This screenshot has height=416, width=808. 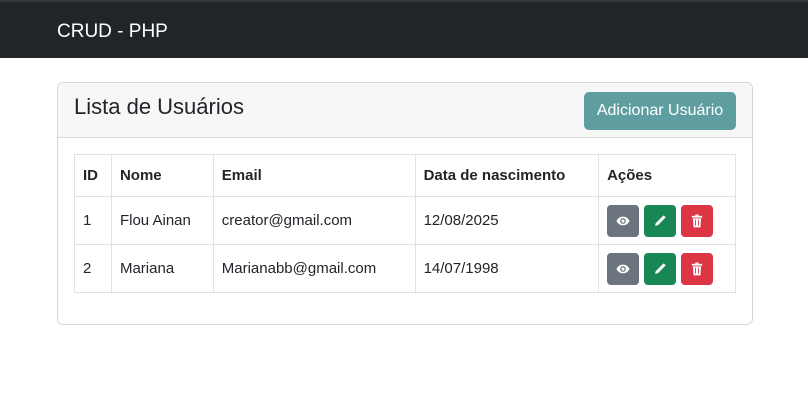 What do you see at coordinates (405, 110) in the screenshot?
I see `card-header: Lista de Usuários Adicionar Usuário` at bounding box center [405, 110].